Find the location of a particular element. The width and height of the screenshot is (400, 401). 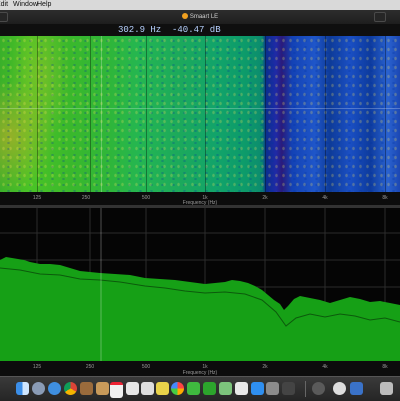

contacts-icon is located at coordinates (86, 388).